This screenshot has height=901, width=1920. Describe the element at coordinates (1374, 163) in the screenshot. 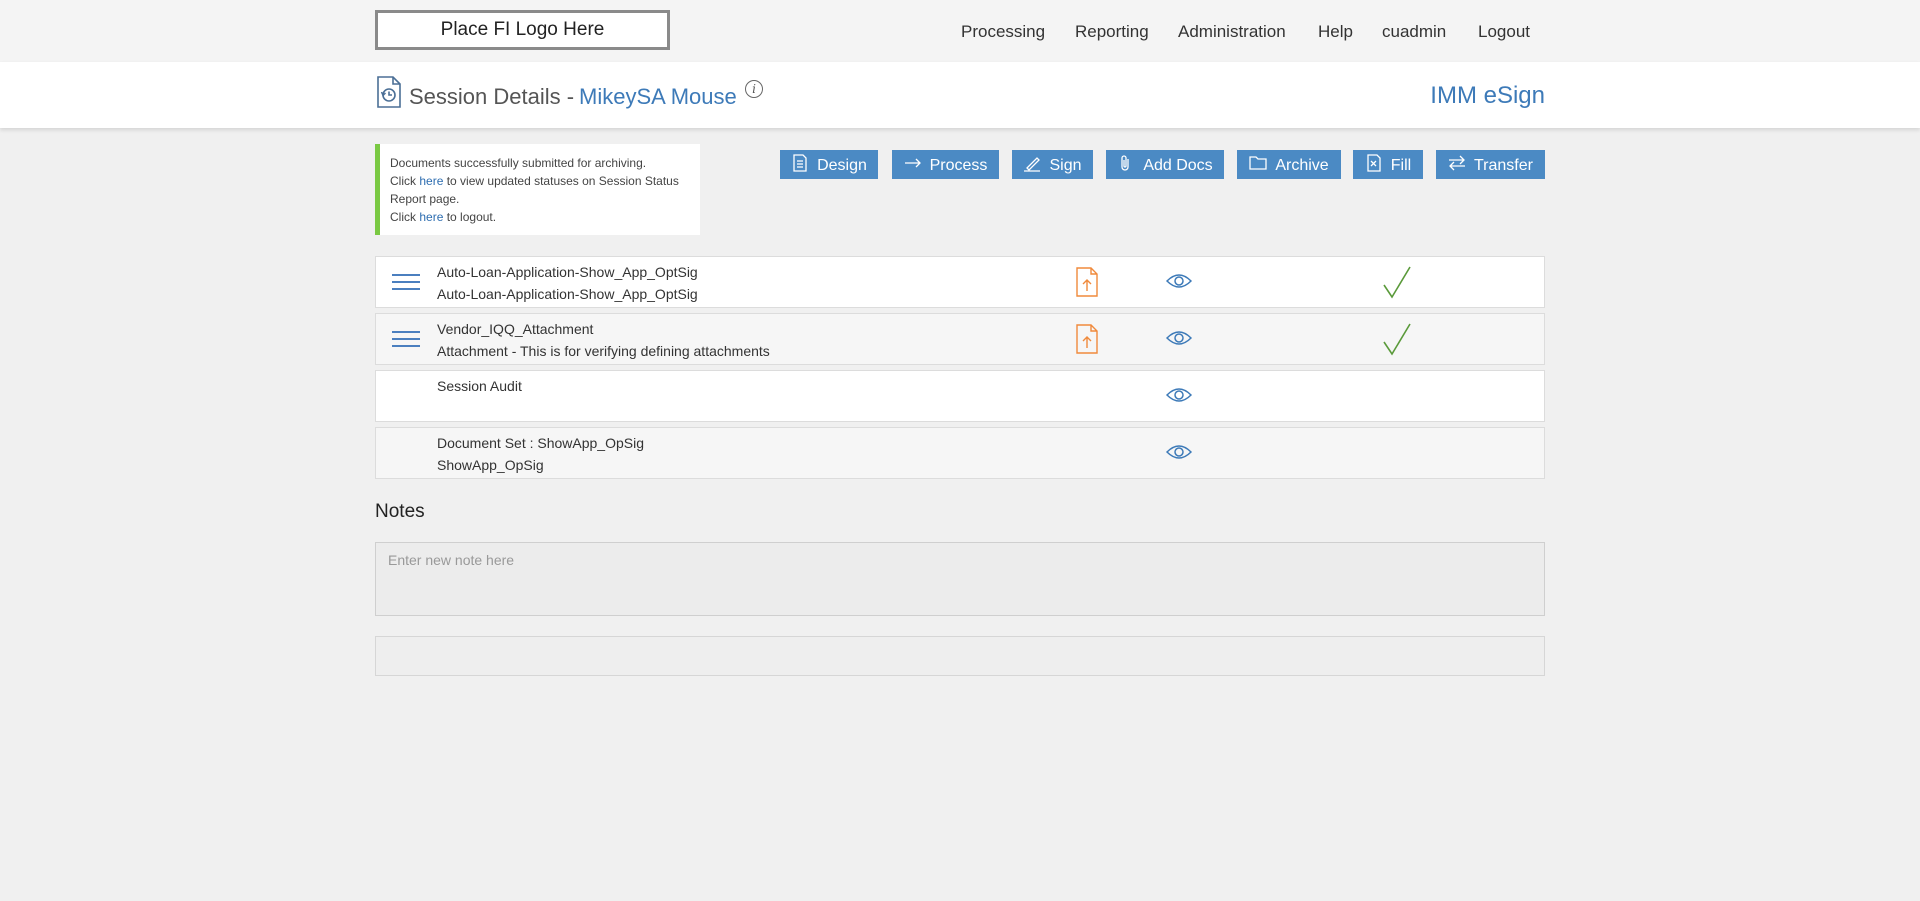

I see `fill-form-icon` at that location.